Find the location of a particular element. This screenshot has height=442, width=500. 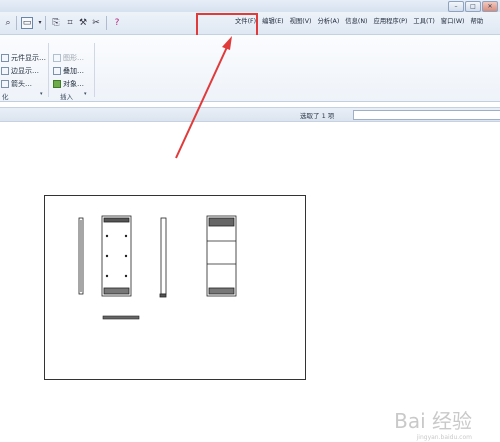

left-side-view is located at coordinates (81, 256).